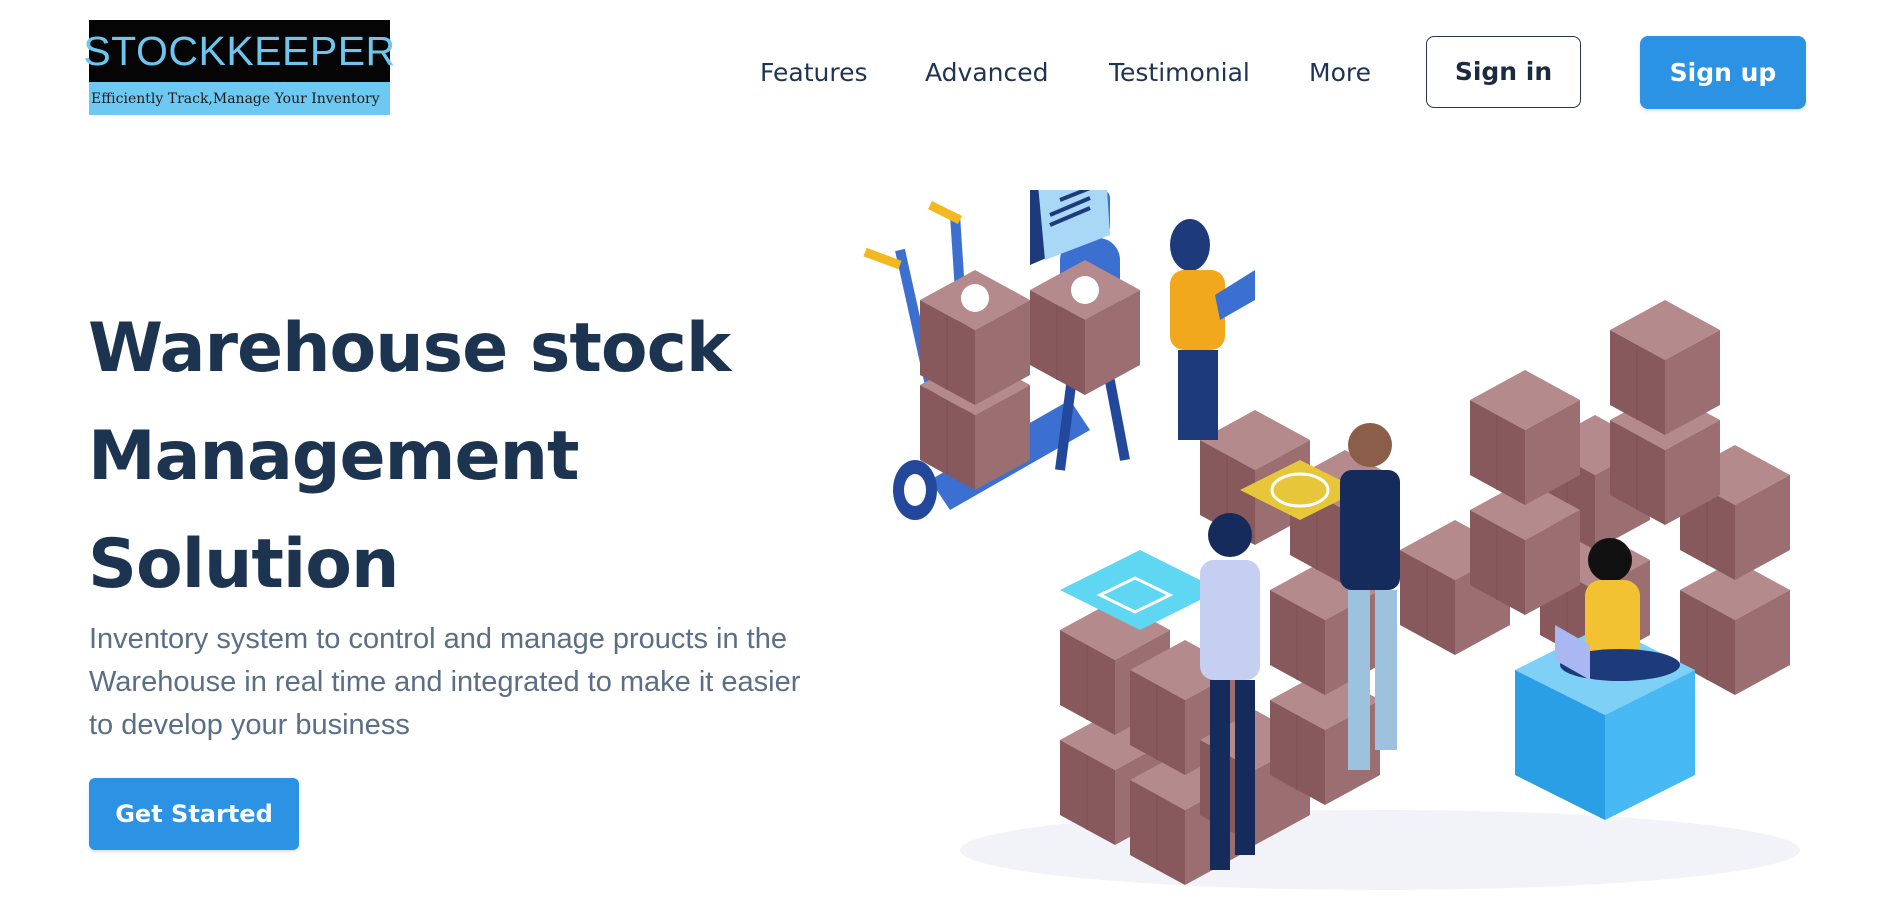 This screenshot has width=1882, height=901. I want to click on get-started-button: Get Started, so click(194, 814).